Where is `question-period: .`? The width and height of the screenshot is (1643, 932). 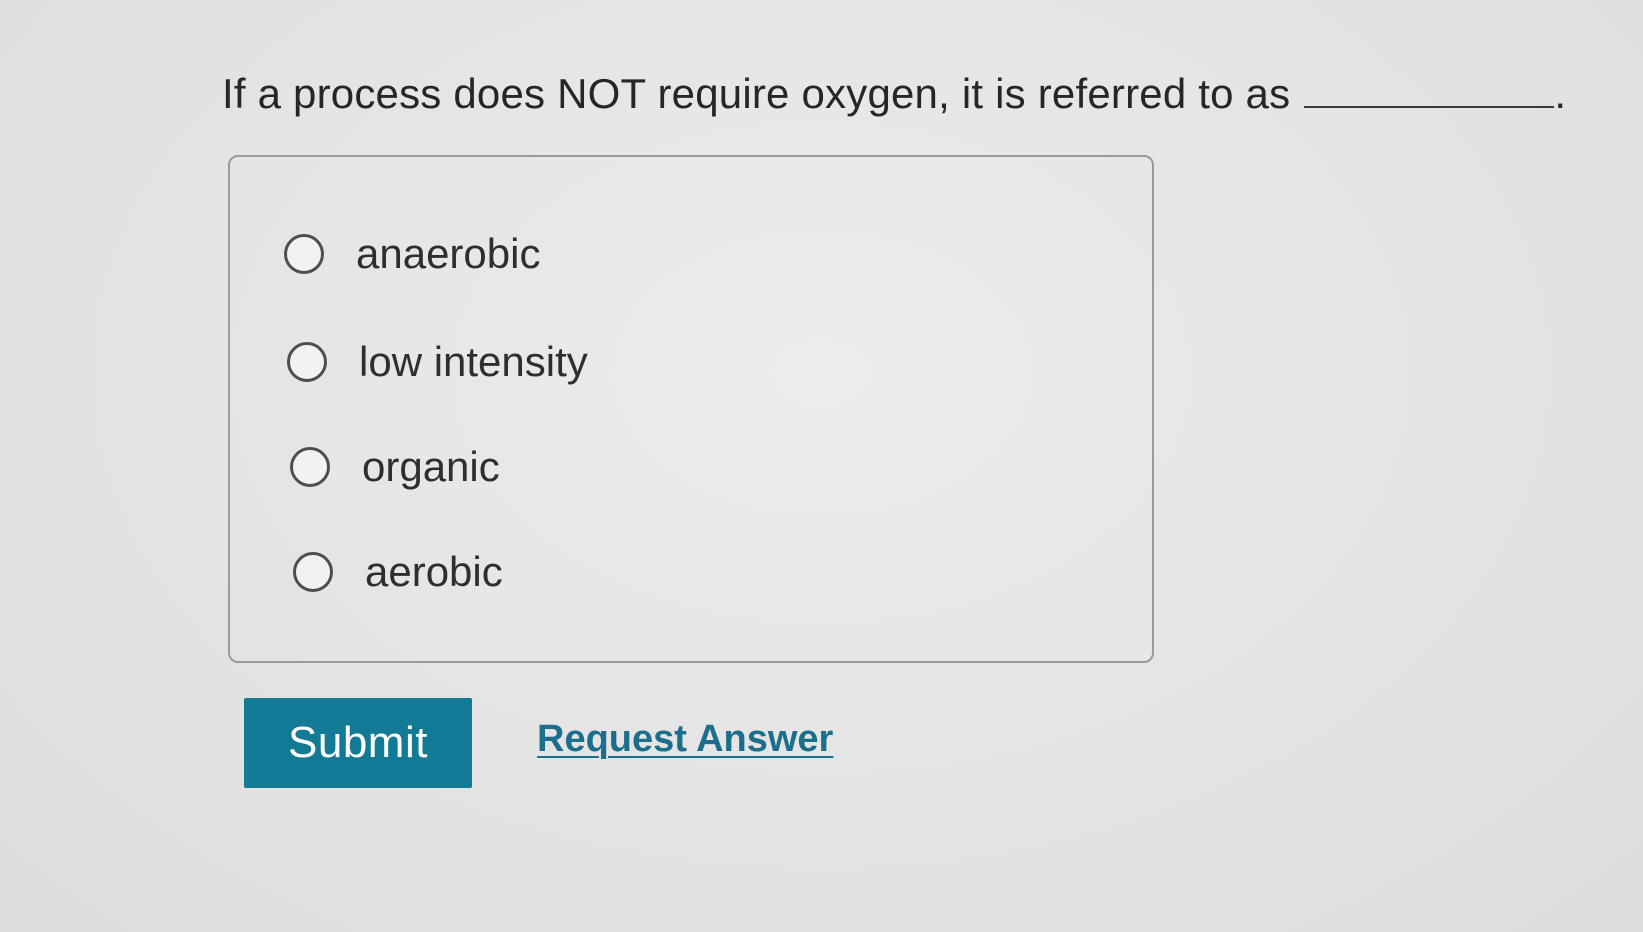
question-period: . is located at coordinates (1560, 93).